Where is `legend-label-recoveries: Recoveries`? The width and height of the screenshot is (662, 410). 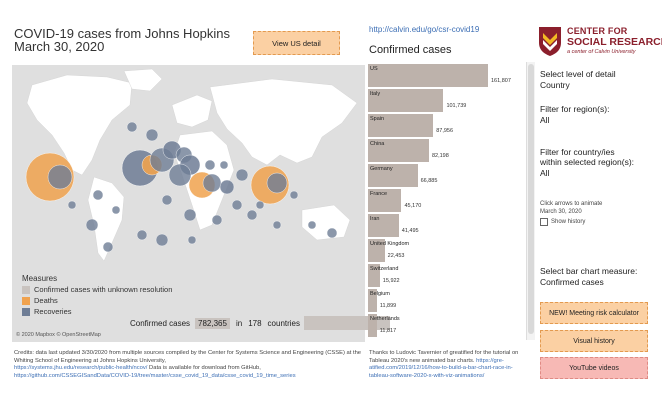 legend-label-recoveries: Recoveries is located at coordinates (53, 311).